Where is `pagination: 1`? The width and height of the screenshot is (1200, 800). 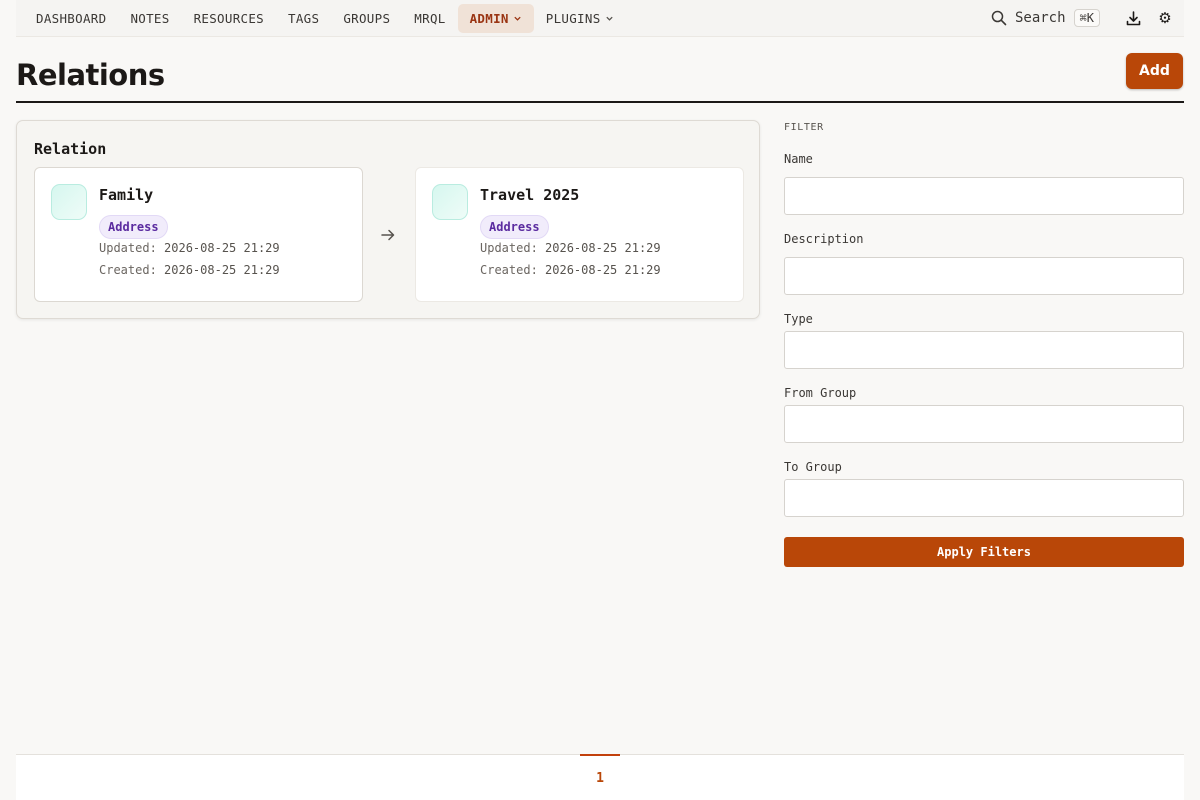
pagination: 1 is located at coordinates (600, 777).